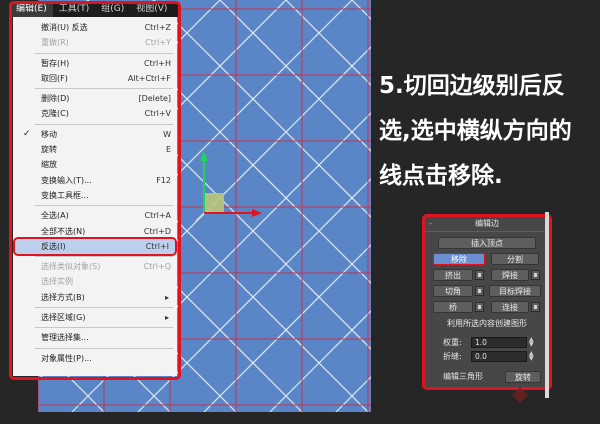  Describe the element at coordinates (95, 27) in the screenshot. I see `menu-item: 撤消(U) 反选 Ctrl+Z` at that location.